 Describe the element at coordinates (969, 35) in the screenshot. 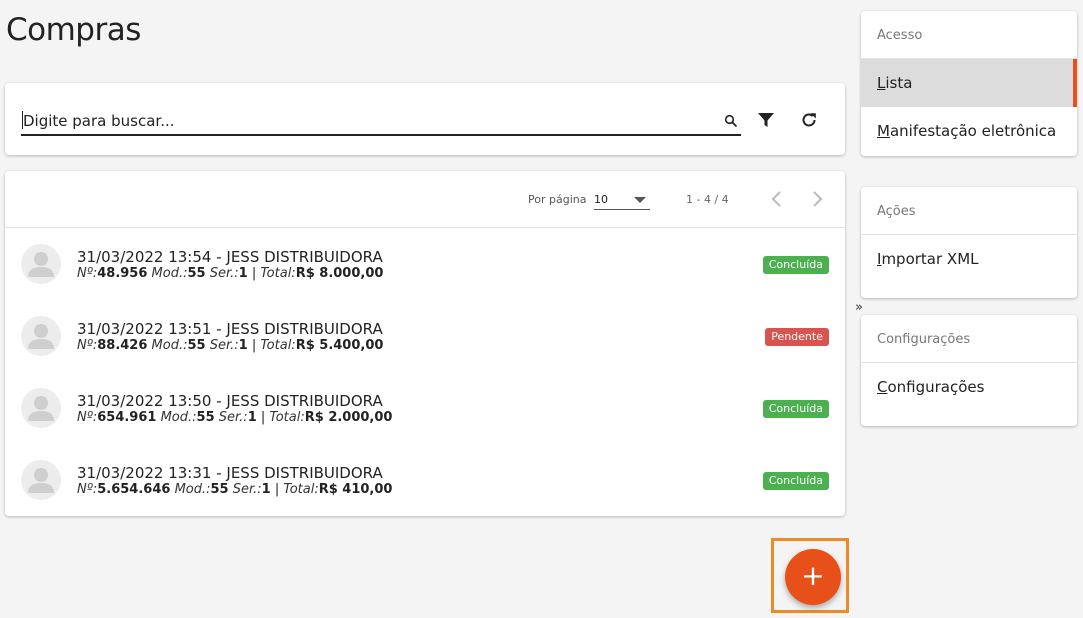

I see `sidebar-section-header: Acesso` at that location.